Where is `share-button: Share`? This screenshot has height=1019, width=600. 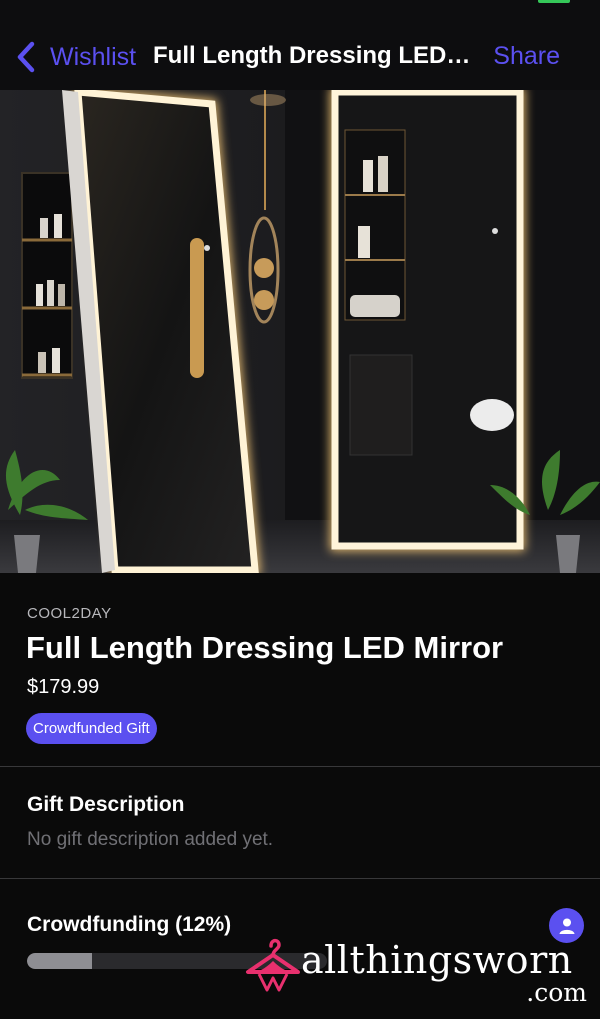 share-button: Share is located at coordinates (526, 56).